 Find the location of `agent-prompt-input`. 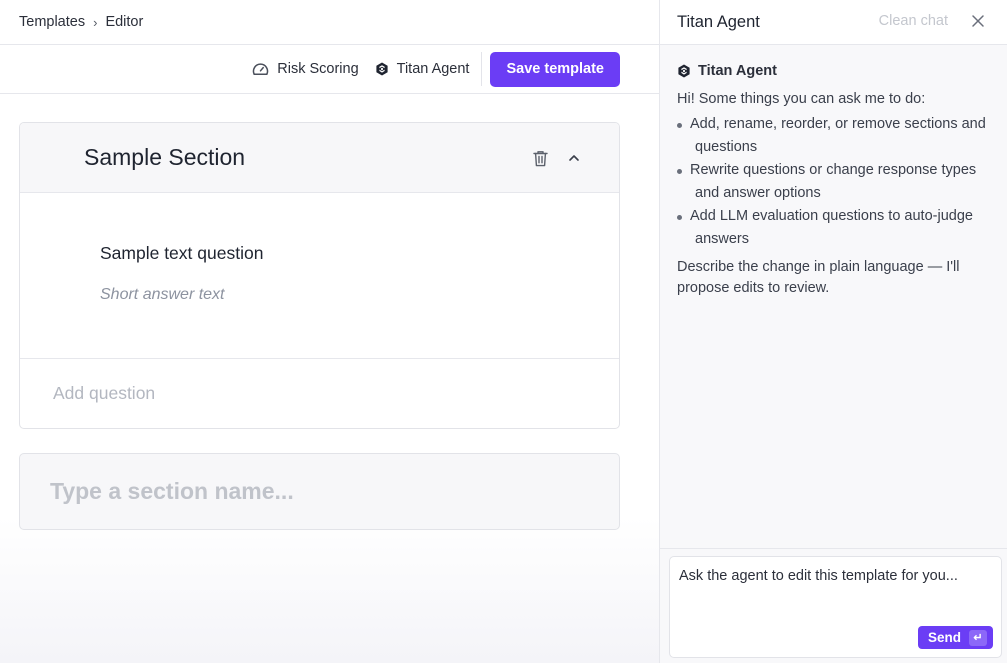

agent-prompt-input is located at coordinates (834, 598).